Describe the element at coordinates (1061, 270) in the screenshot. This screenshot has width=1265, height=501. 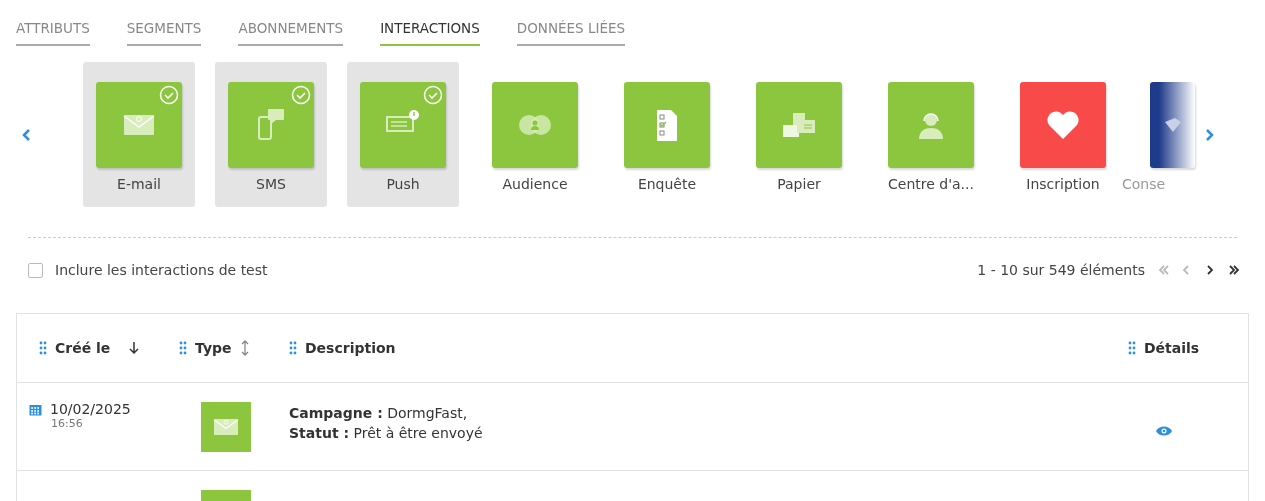
I see `pagination-summary: 1 - 10 sur 549 éléments` at that location.